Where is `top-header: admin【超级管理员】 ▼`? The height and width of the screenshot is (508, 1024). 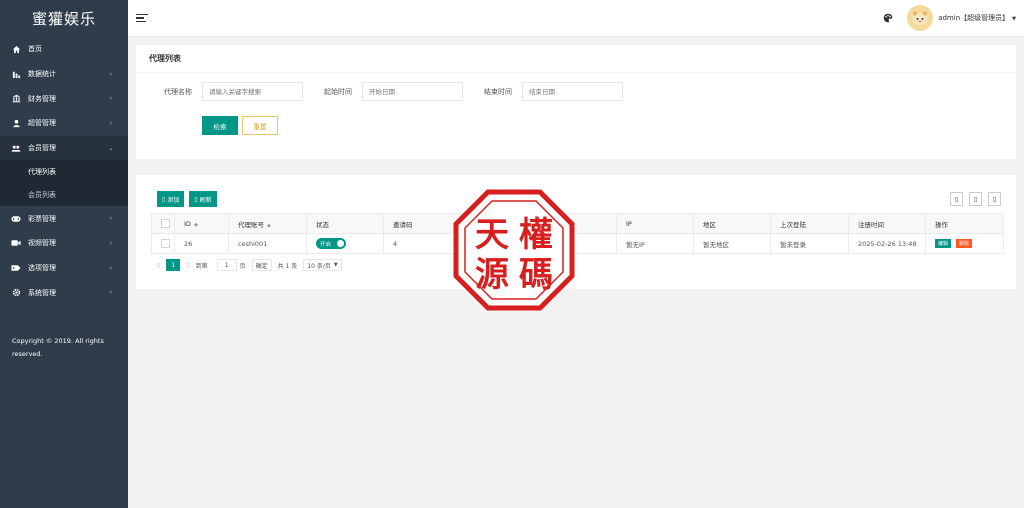
top-header: admin【超级管理员】 ▼ is located at coordinates (576, 18).